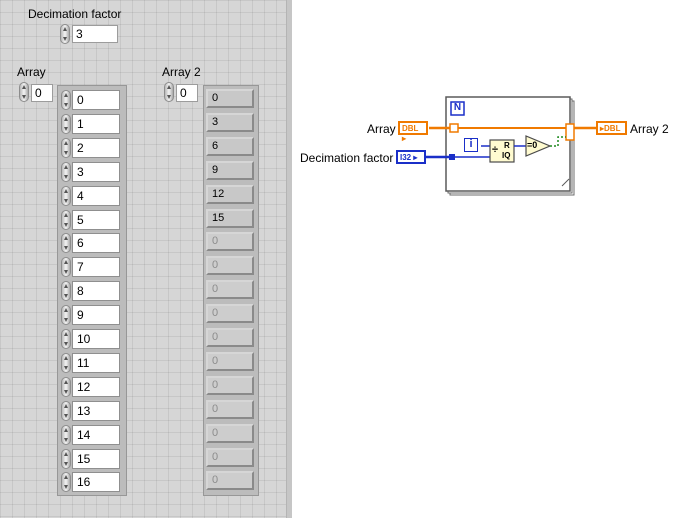  I want to click on array-element: 13, so click(91, 411).